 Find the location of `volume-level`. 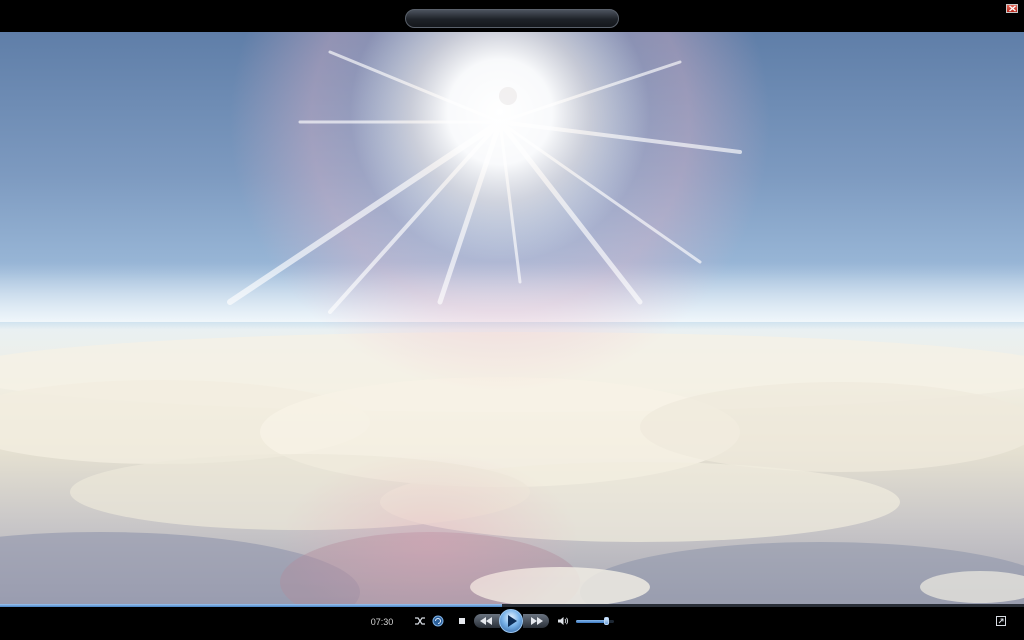

volume-level is located at coordinates (592, 621).